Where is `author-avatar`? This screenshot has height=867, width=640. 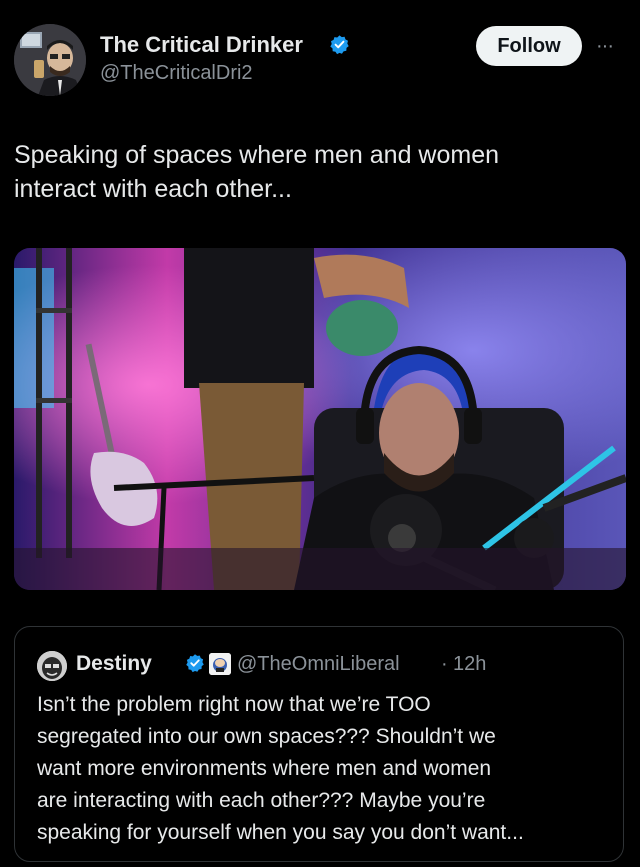
author-avatar is located at coordinates (50, 60).